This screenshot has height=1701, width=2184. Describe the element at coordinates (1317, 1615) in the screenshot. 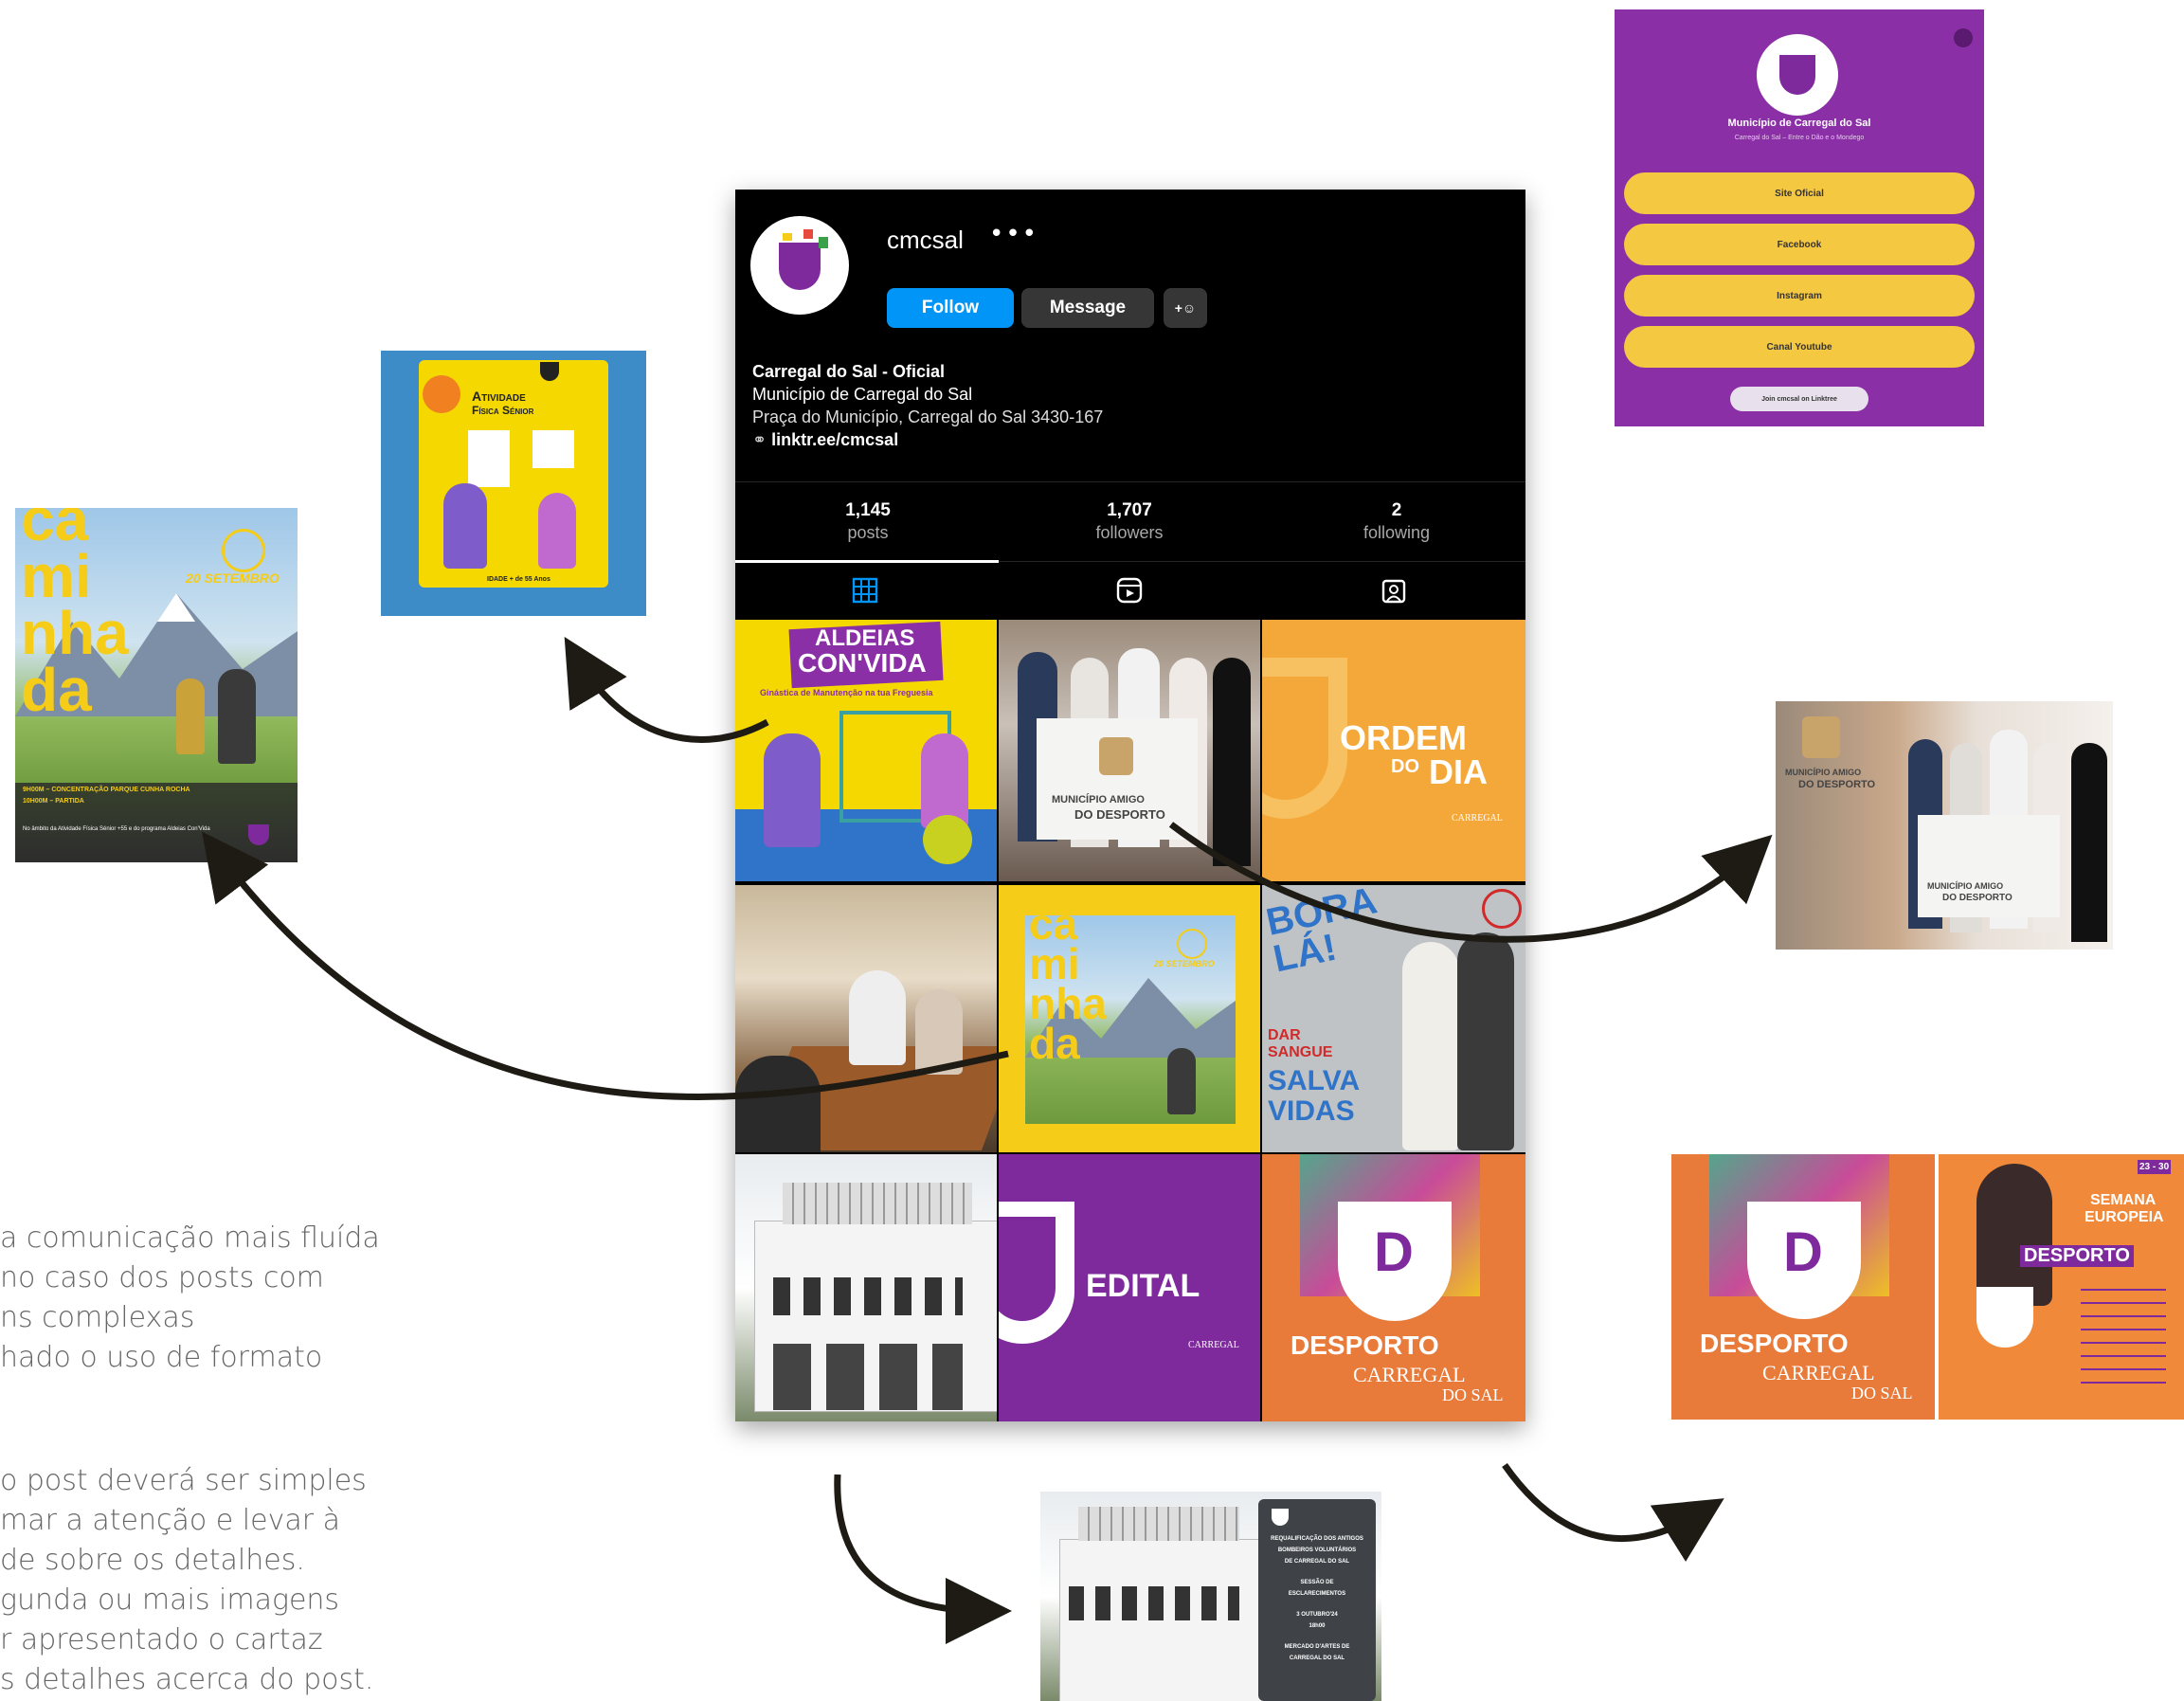

I see `esclarecimentos-line-6: 3 OUTUBRO'24` at that location.